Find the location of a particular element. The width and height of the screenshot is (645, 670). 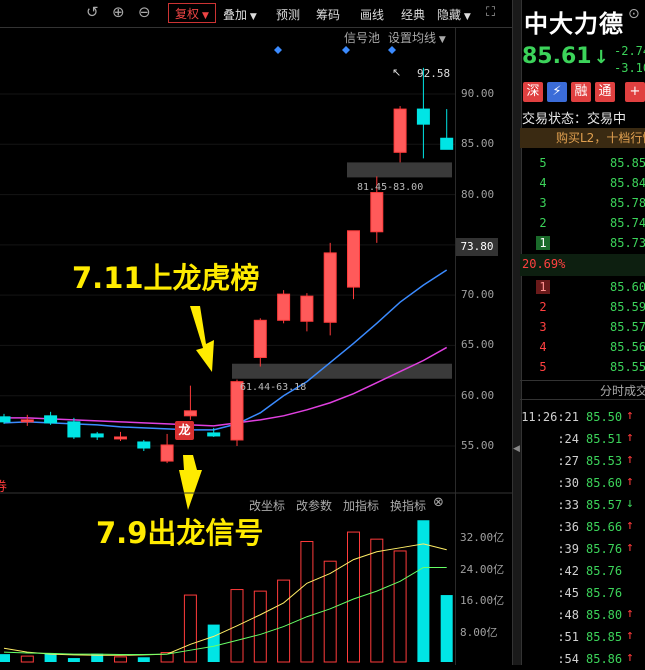

ma-slow-line is located at coordinates (226, 386).